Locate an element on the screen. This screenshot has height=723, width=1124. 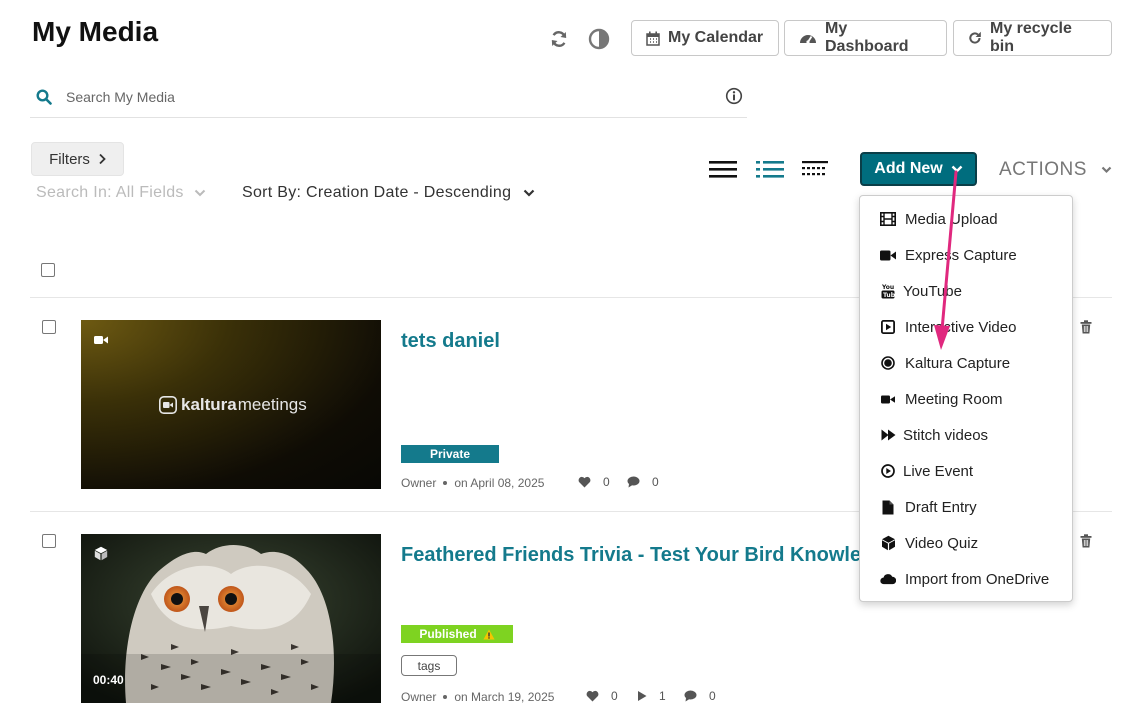
compact-view-icon is located at coordinates (816, 169).